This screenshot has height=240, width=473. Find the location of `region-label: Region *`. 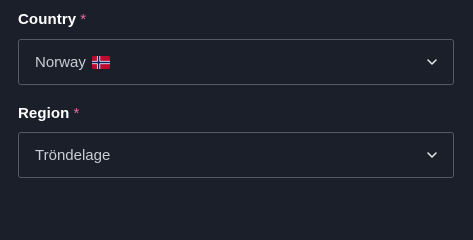

region-label: Region * is located at coordinates (48, 114).